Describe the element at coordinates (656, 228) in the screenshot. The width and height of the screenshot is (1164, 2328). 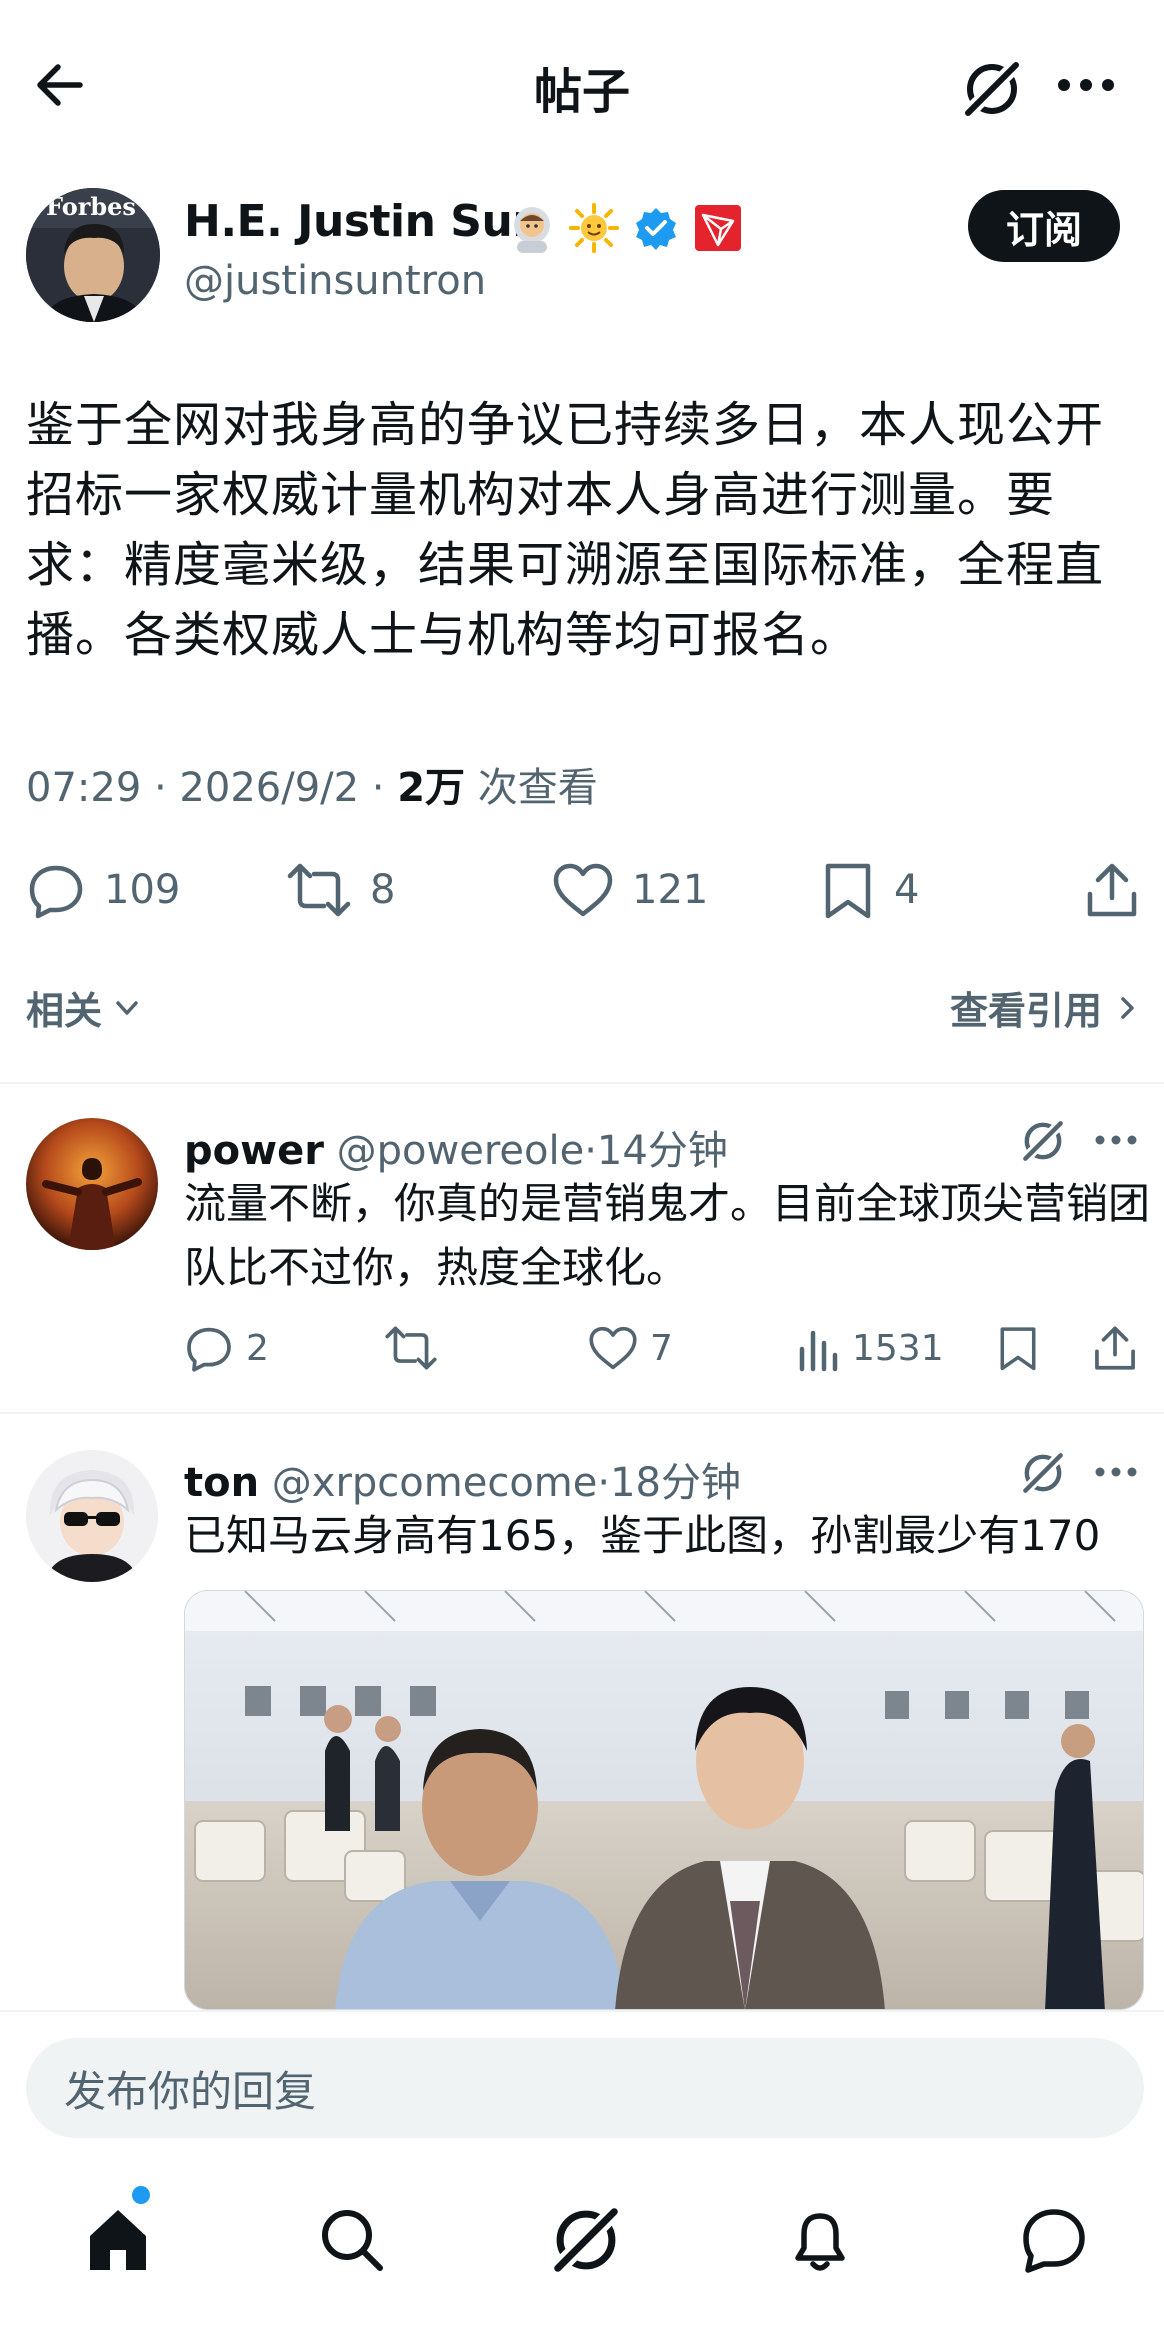
I see `verified-icon` at that location.